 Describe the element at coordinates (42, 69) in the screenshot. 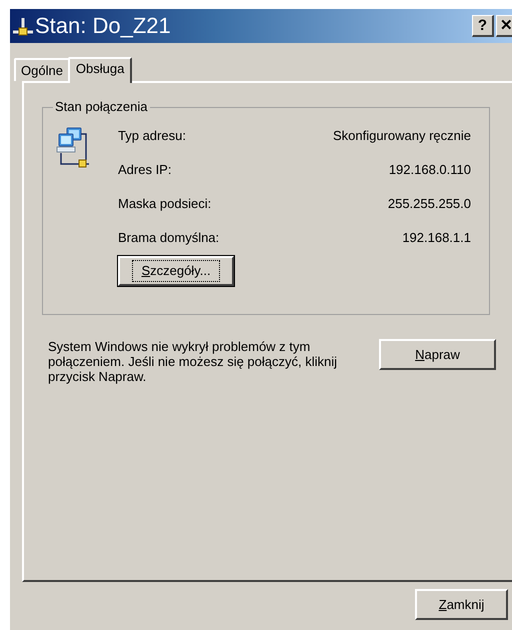

I see `tab: Ogólne` at that location.